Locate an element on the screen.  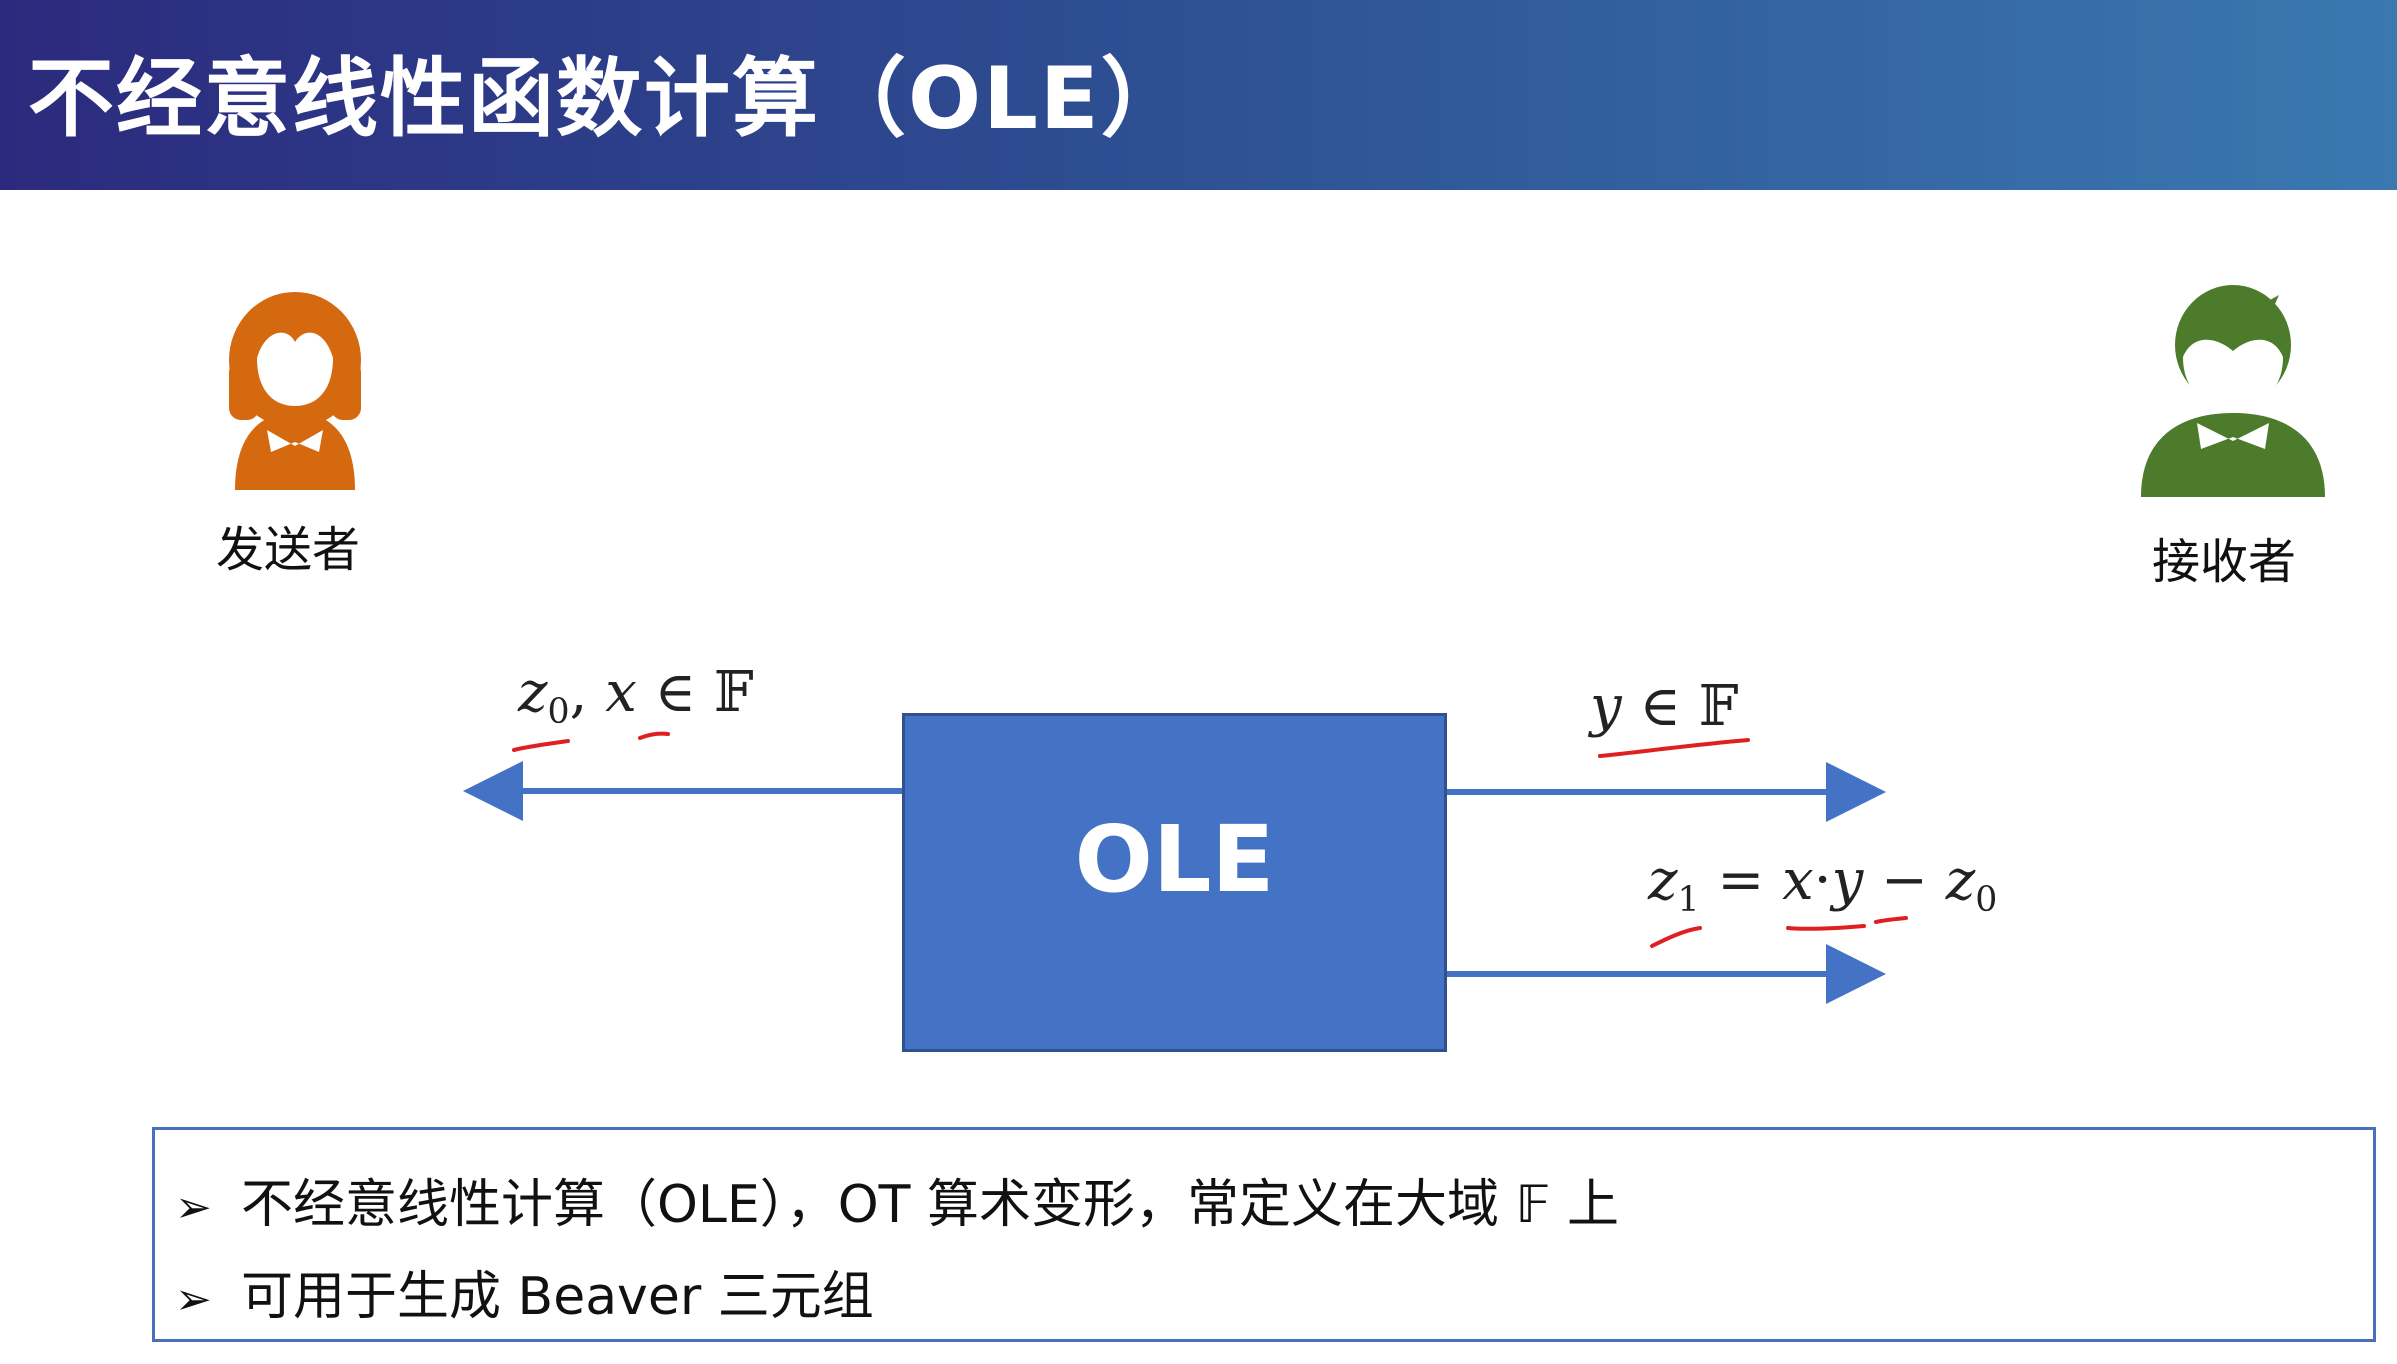
underline-y-in-f is located at coordinates (1674, 748).